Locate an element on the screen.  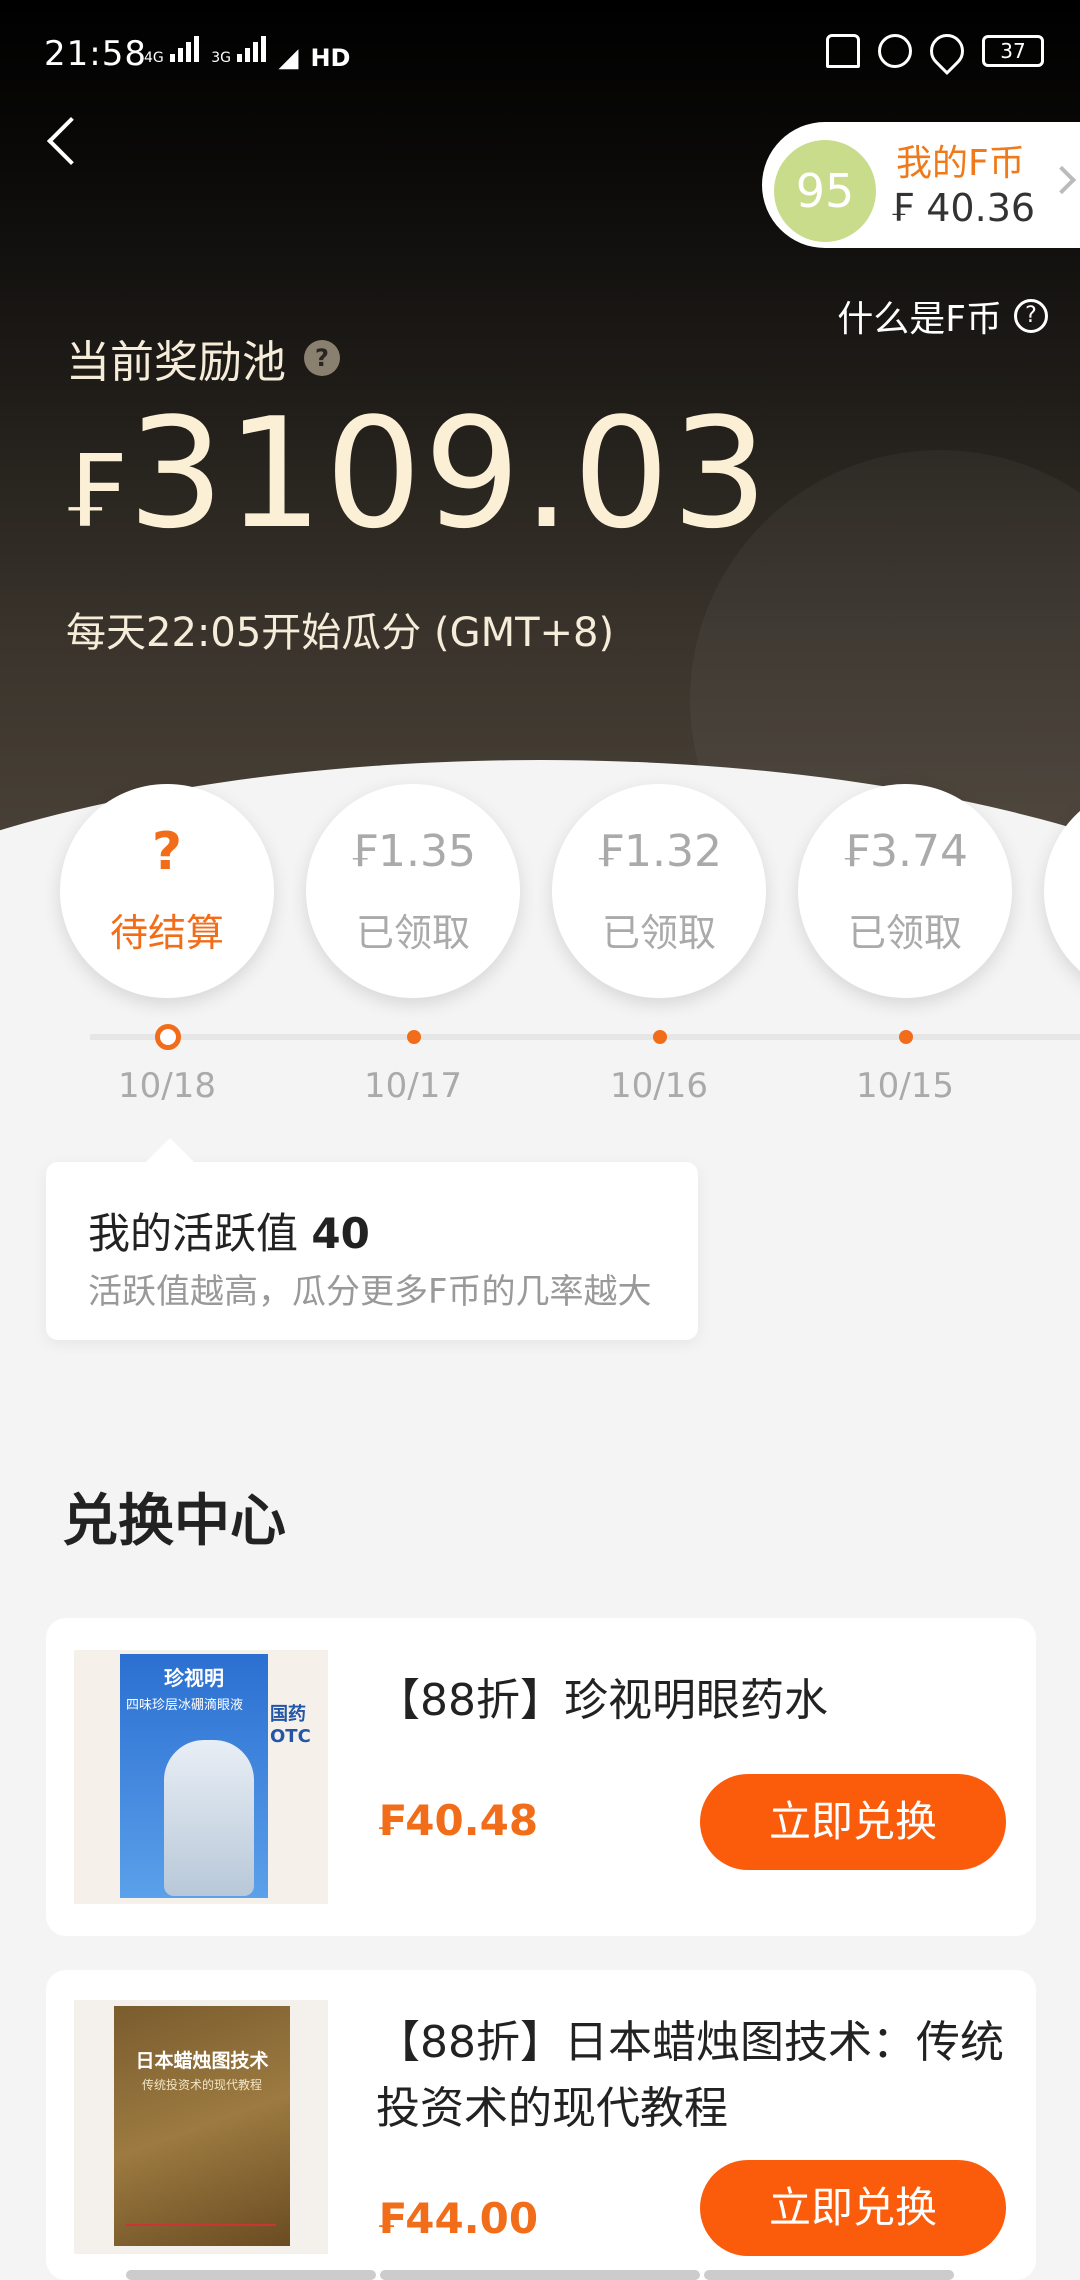
activity-value: 40 is located at coordinates (340, 1233).